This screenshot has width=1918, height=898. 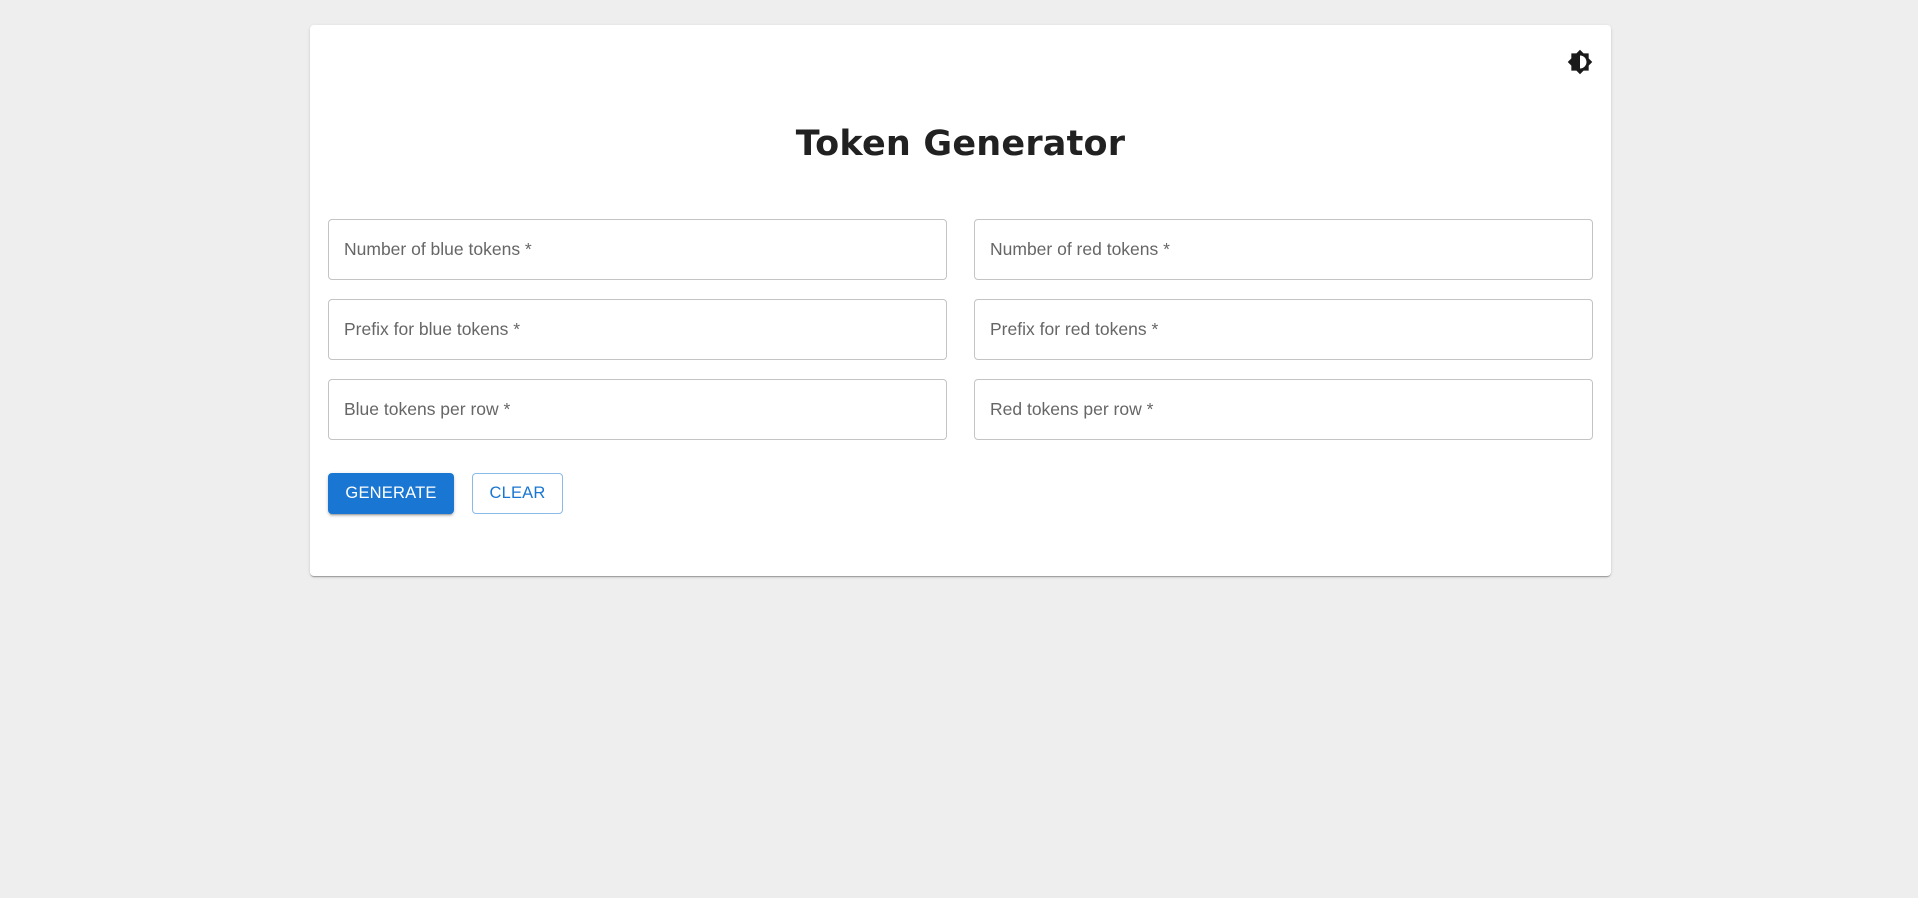 I want to click on red-per-row-input, so click(x=1283, y=409).